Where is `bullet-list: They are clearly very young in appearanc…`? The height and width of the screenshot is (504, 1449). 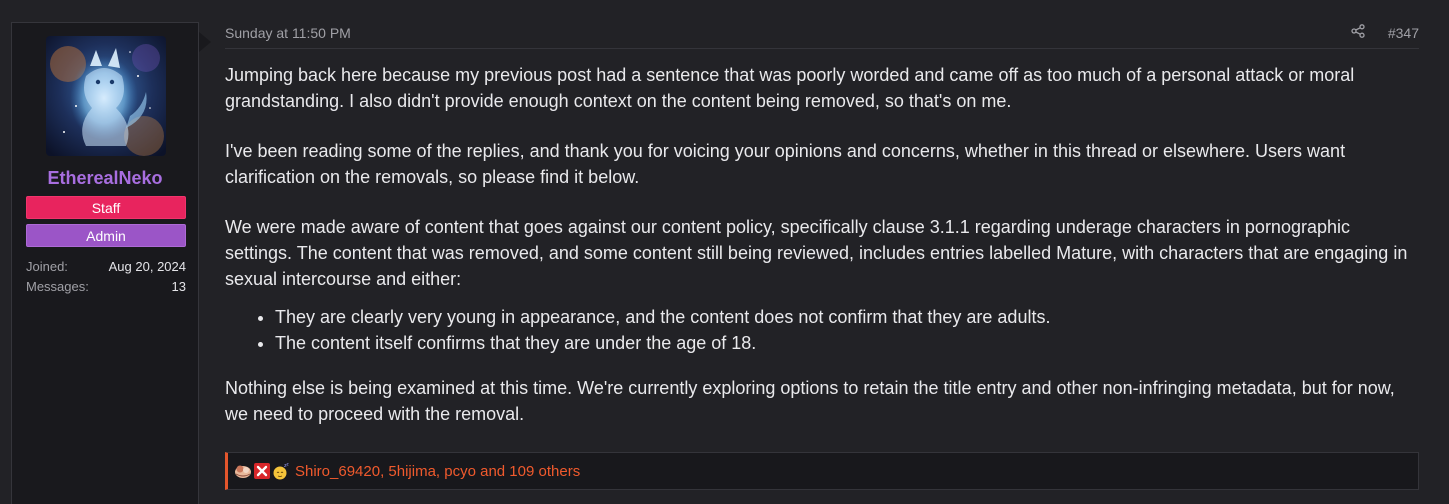 bullet-list: They are clearly very young in appearanc… is located at coordinates (822, 330).